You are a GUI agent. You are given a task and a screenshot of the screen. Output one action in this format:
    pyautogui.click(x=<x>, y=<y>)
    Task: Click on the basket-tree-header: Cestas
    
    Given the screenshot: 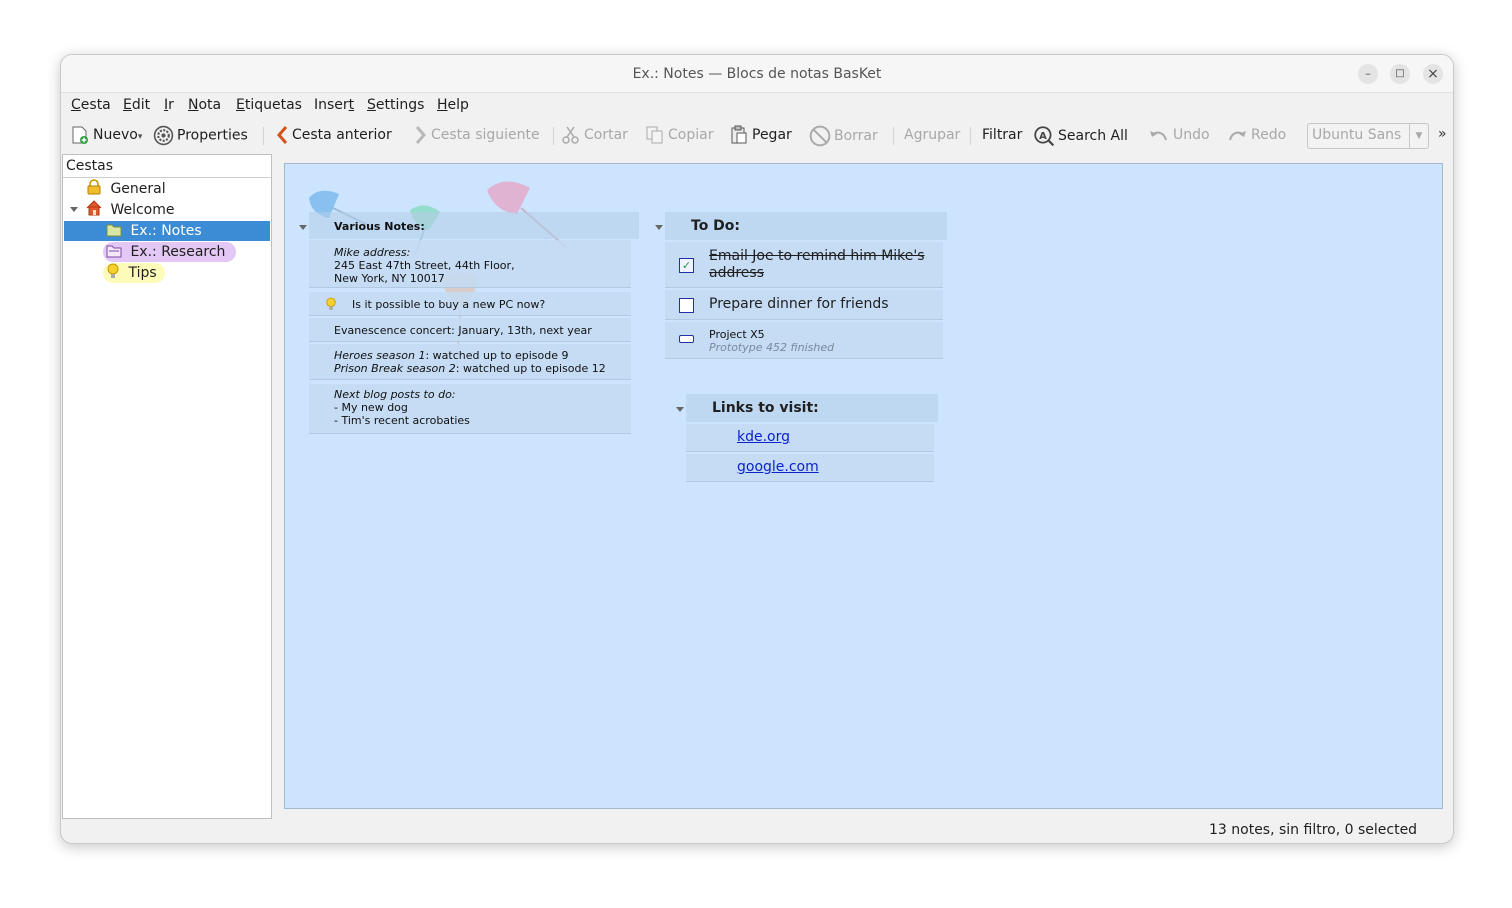 What is the action you would take?
    pyautogui.click(x=167, y=166)
    